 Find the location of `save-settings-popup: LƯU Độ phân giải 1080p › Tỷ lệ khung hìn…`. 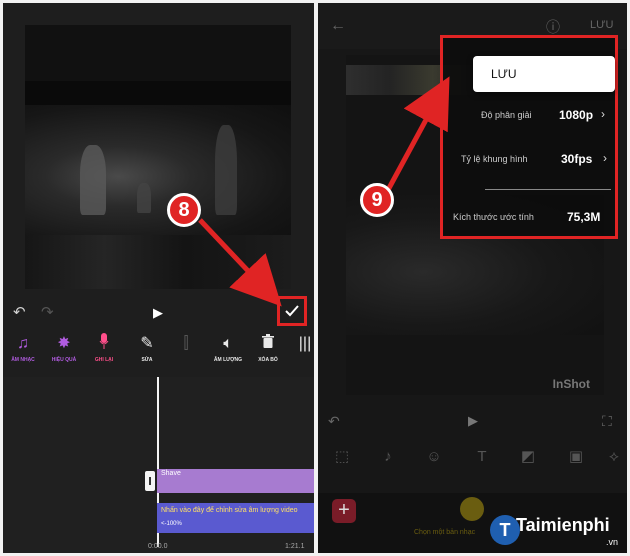

save-settings-popup: LƯU Độ phân giải 1080p › Tỷ lệ khung hìn… is located at coordinates (529, 137).